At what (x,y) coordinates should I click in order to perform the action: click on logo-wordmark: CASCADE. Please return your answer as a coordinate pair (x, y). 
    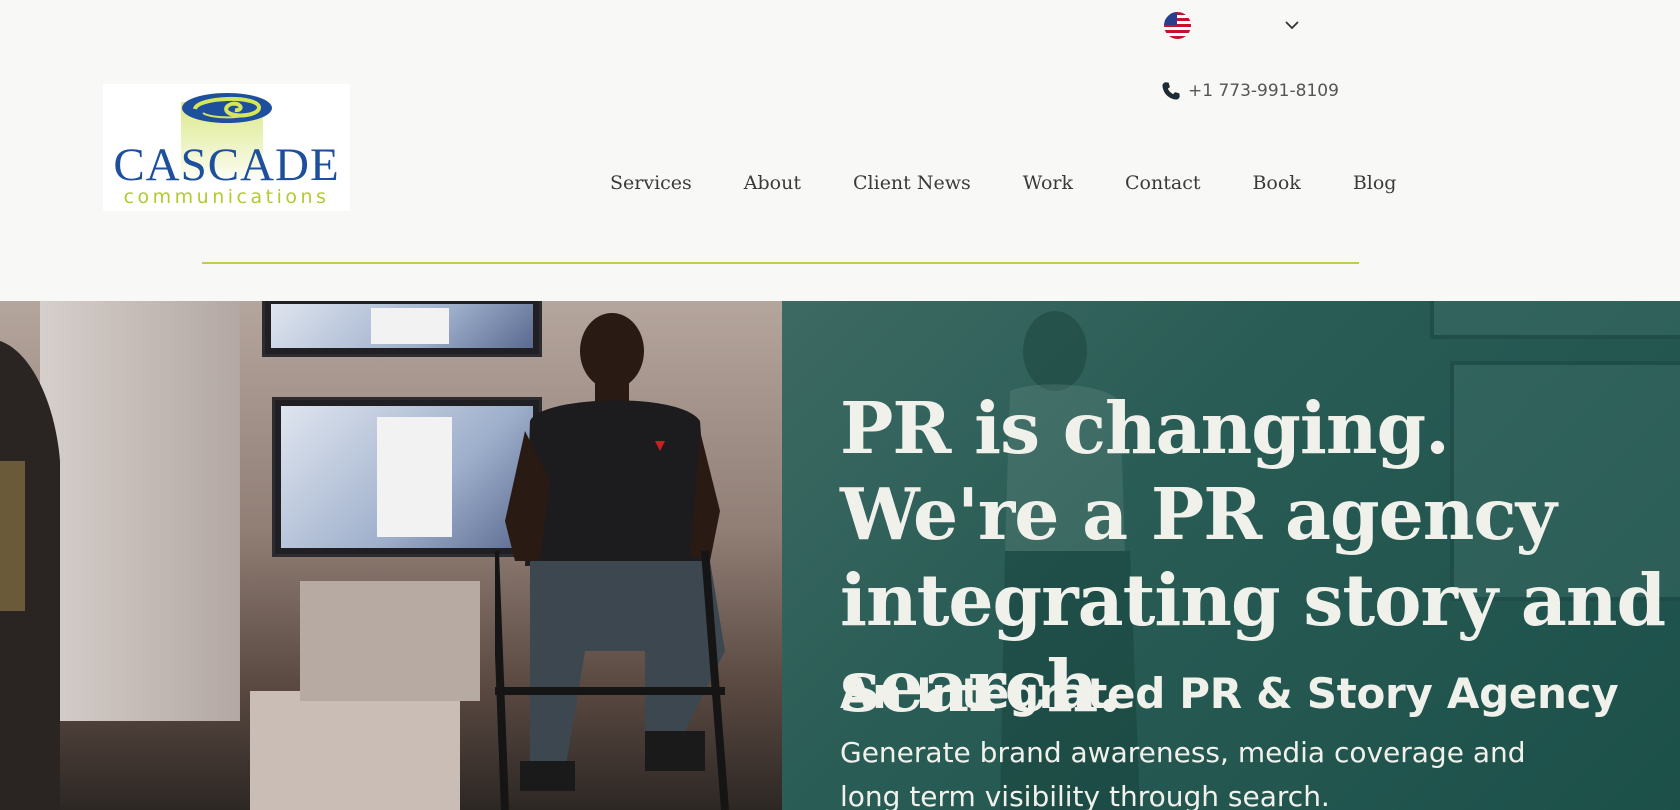
    Looking at the image, I should click on (226, 165).